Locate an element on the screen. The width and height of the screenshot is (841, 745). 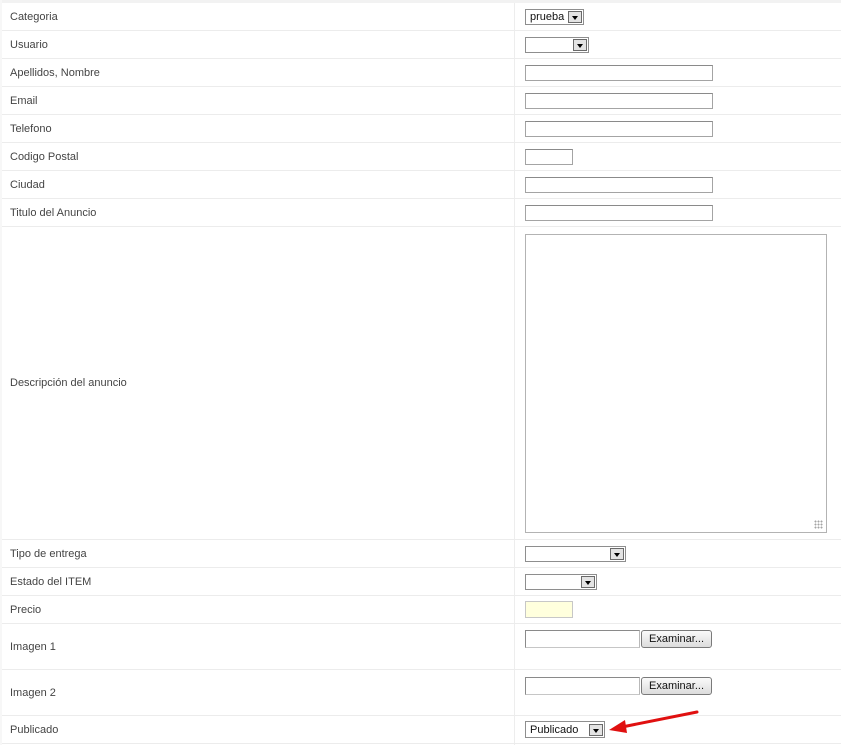
publicado-select-value: Publicado is located at coordinates (554, 730).